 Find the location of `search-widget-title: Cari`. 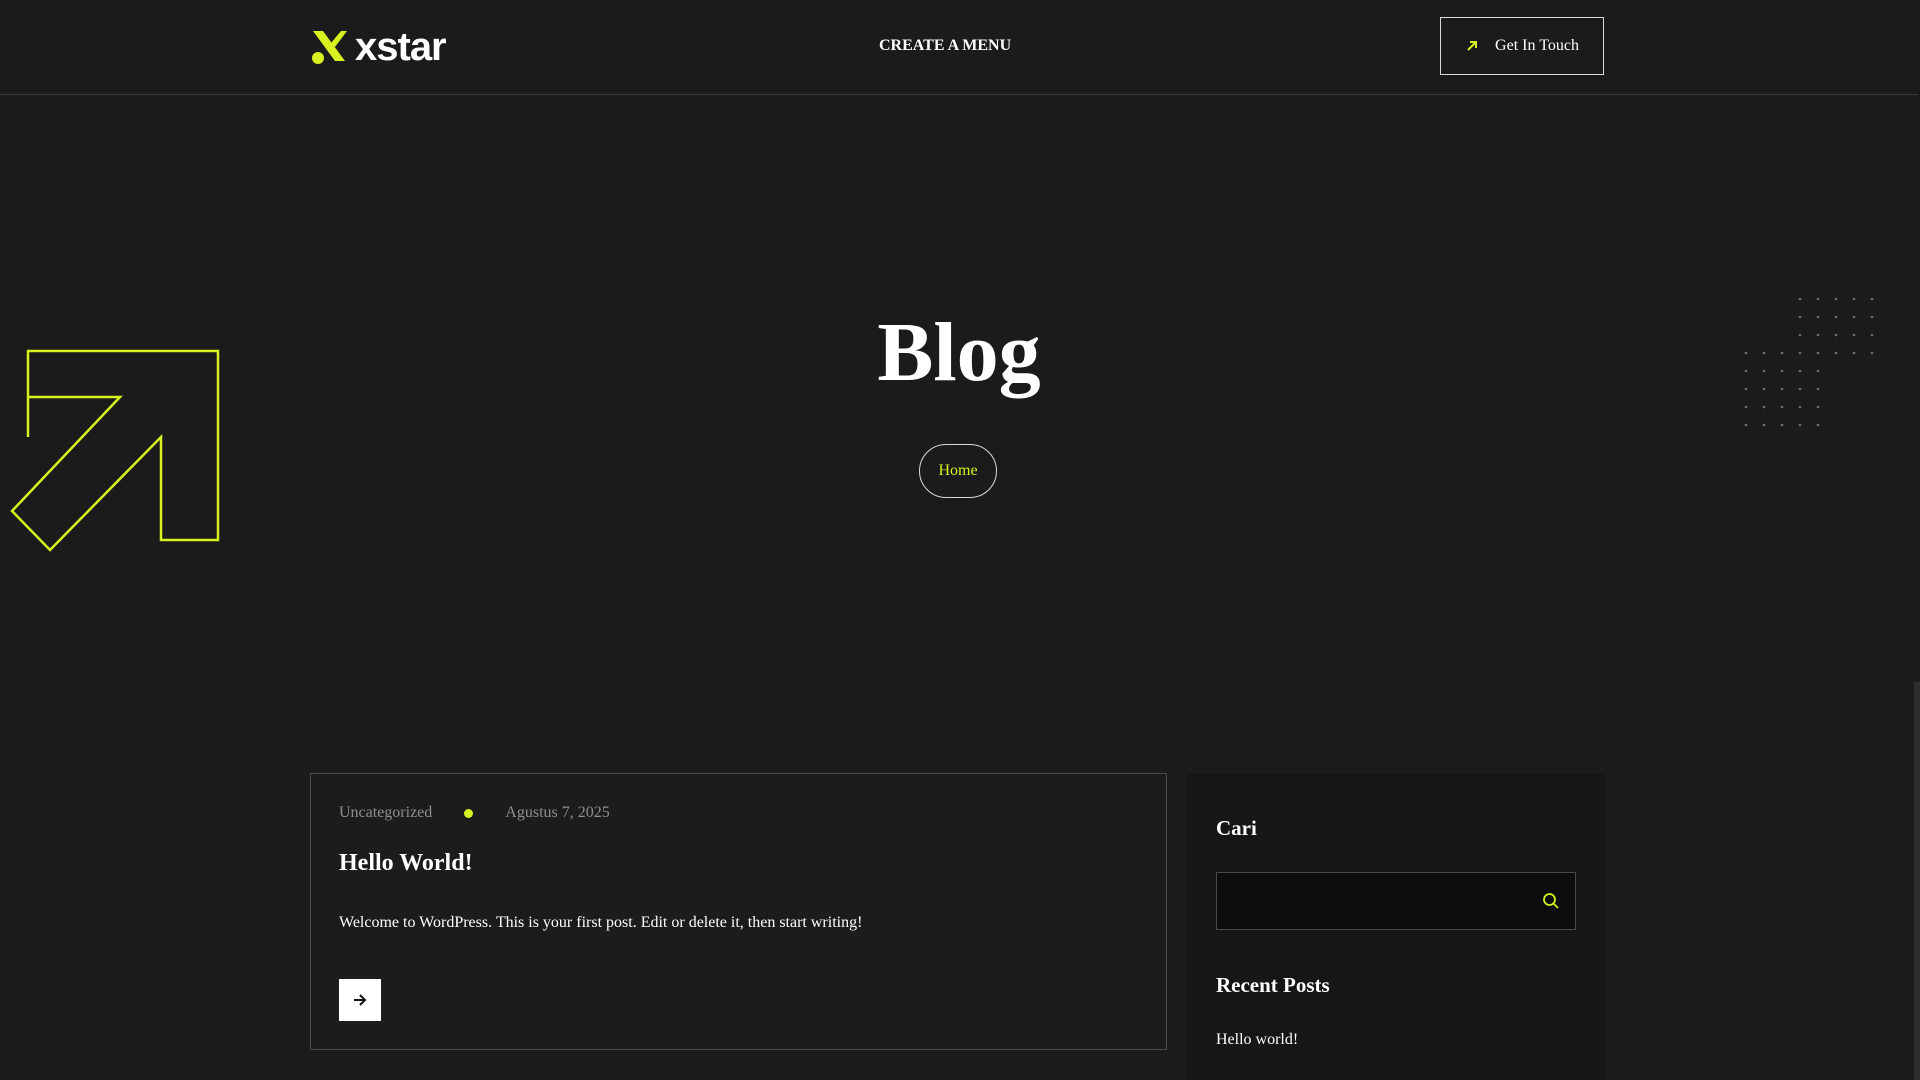

search-widget-title: Cari is located at coordinates (1236, 828).